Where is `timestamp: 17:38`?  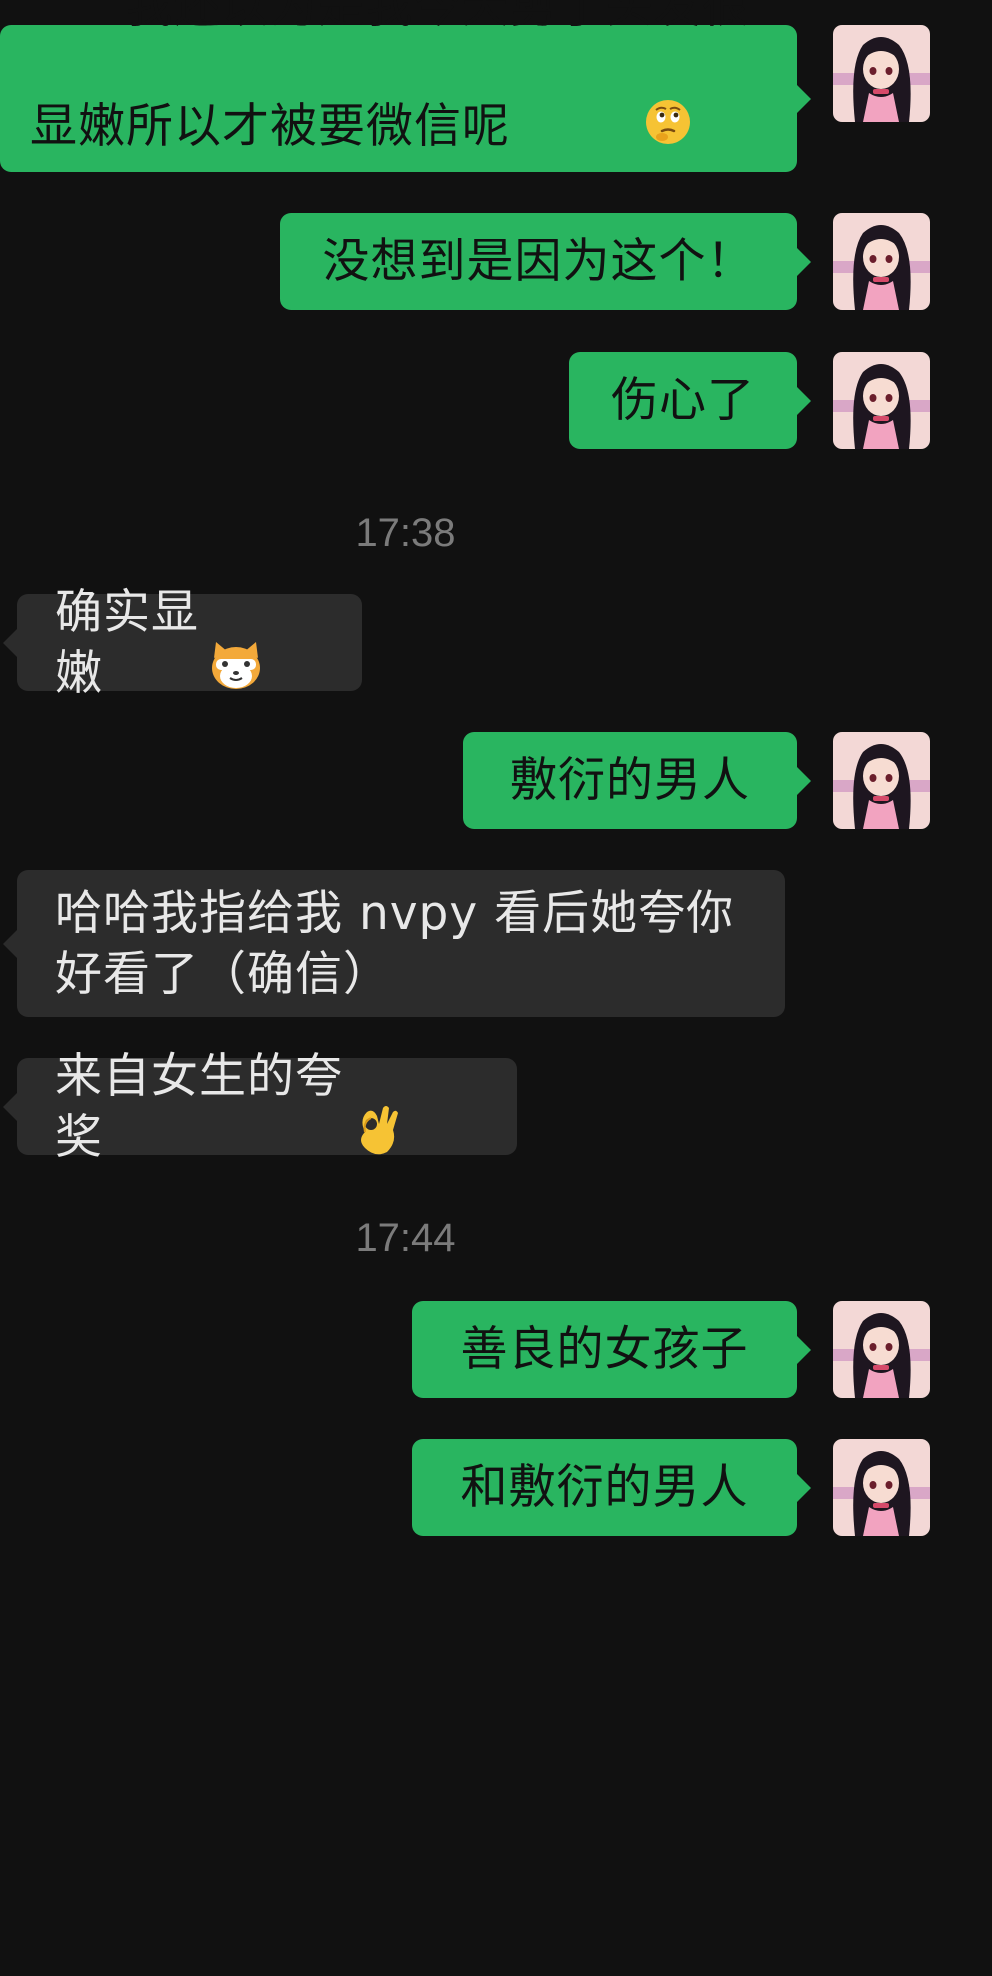 timestamp: 17:38 is located at coordinates (405, 533).